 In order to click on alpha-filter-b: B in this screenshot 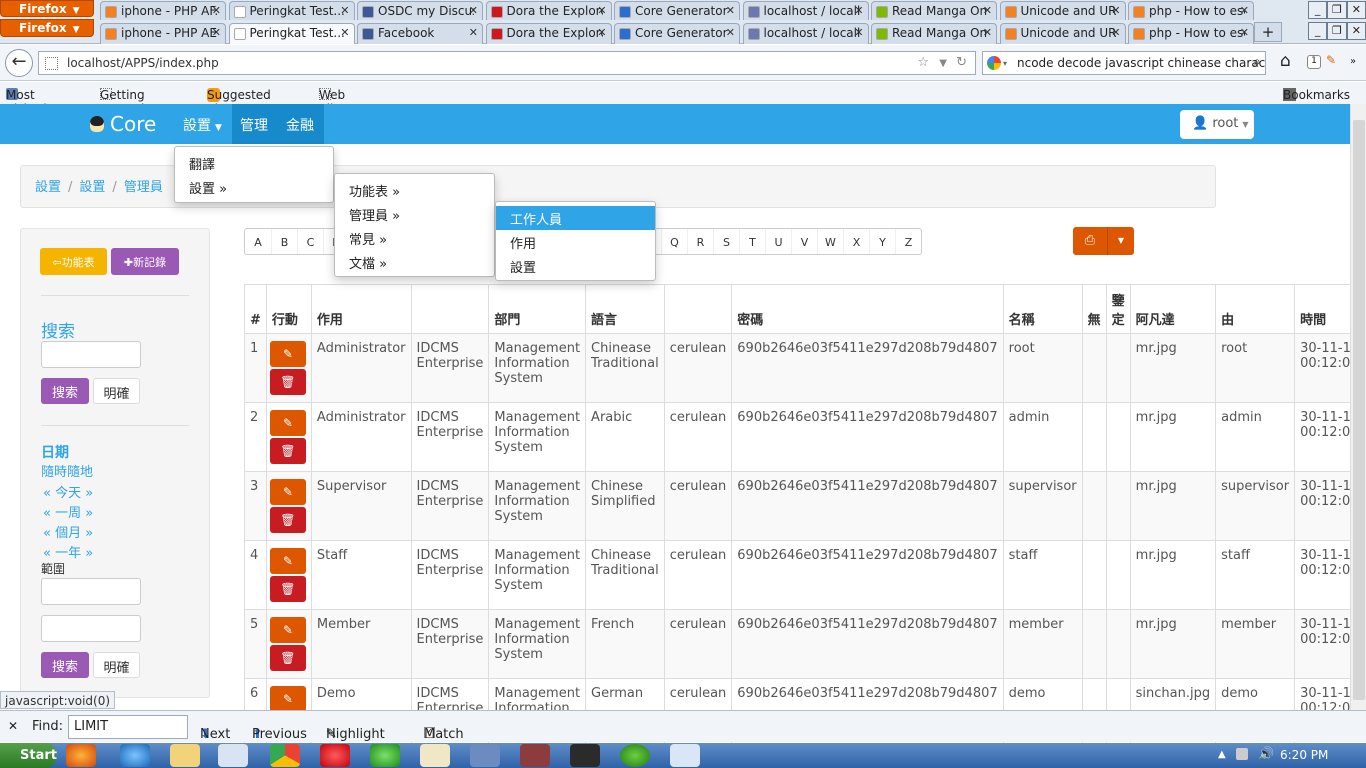, I will do `click(284, 241)`.